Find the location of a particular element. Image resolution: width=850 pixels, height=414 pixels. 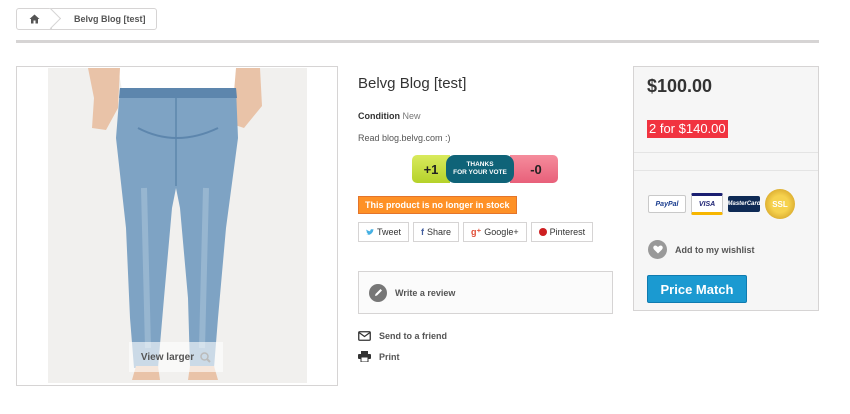

view-larger-button: View larger is located at coordinates (176, 357).